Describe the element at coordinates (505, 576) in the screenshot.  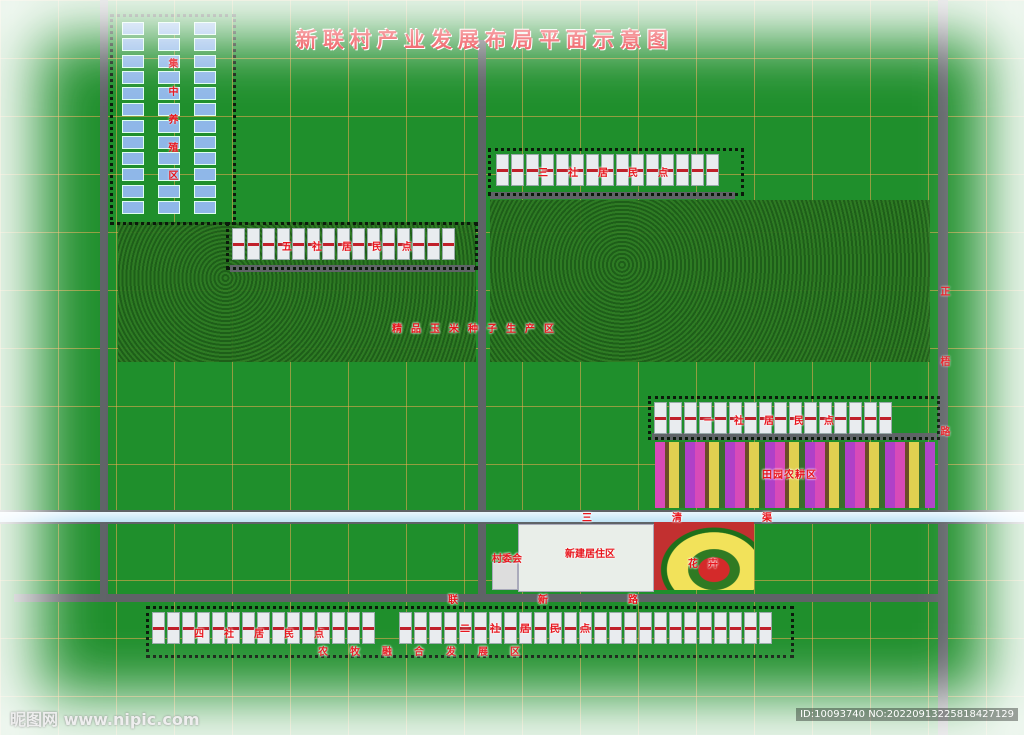
I see `village-committee-building` at that location.